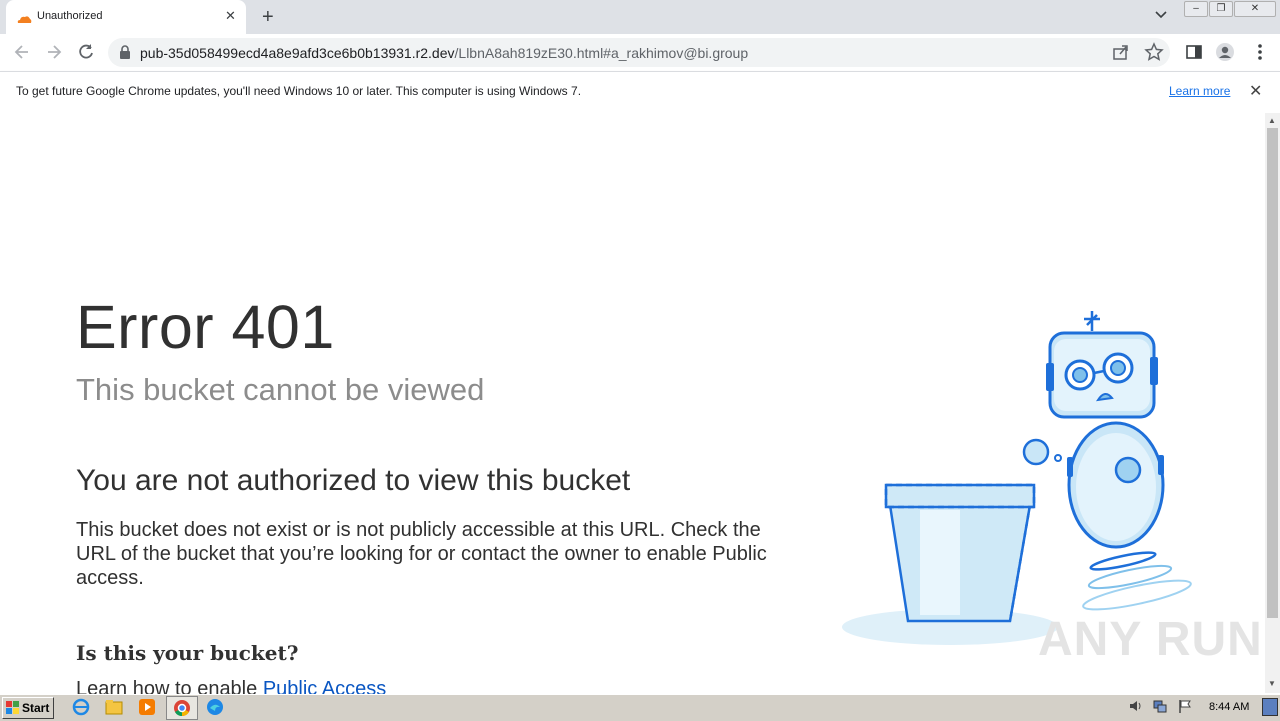 The height and width of the screenshot is (721, 1280). What do you see at coordinates (1020, 480) in the screenshot?
I see `robot-bucket-illustration` at bounding box center [1020, 480].